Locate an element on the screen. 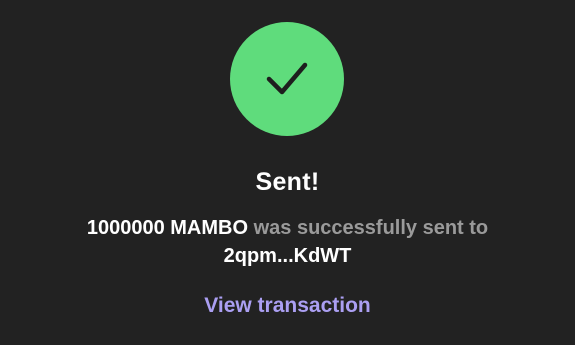 Image resolution: width=575 pixels, height=345 pixels. recipient-address: 2qpm...KdWT is located at coordinates (287, 256).